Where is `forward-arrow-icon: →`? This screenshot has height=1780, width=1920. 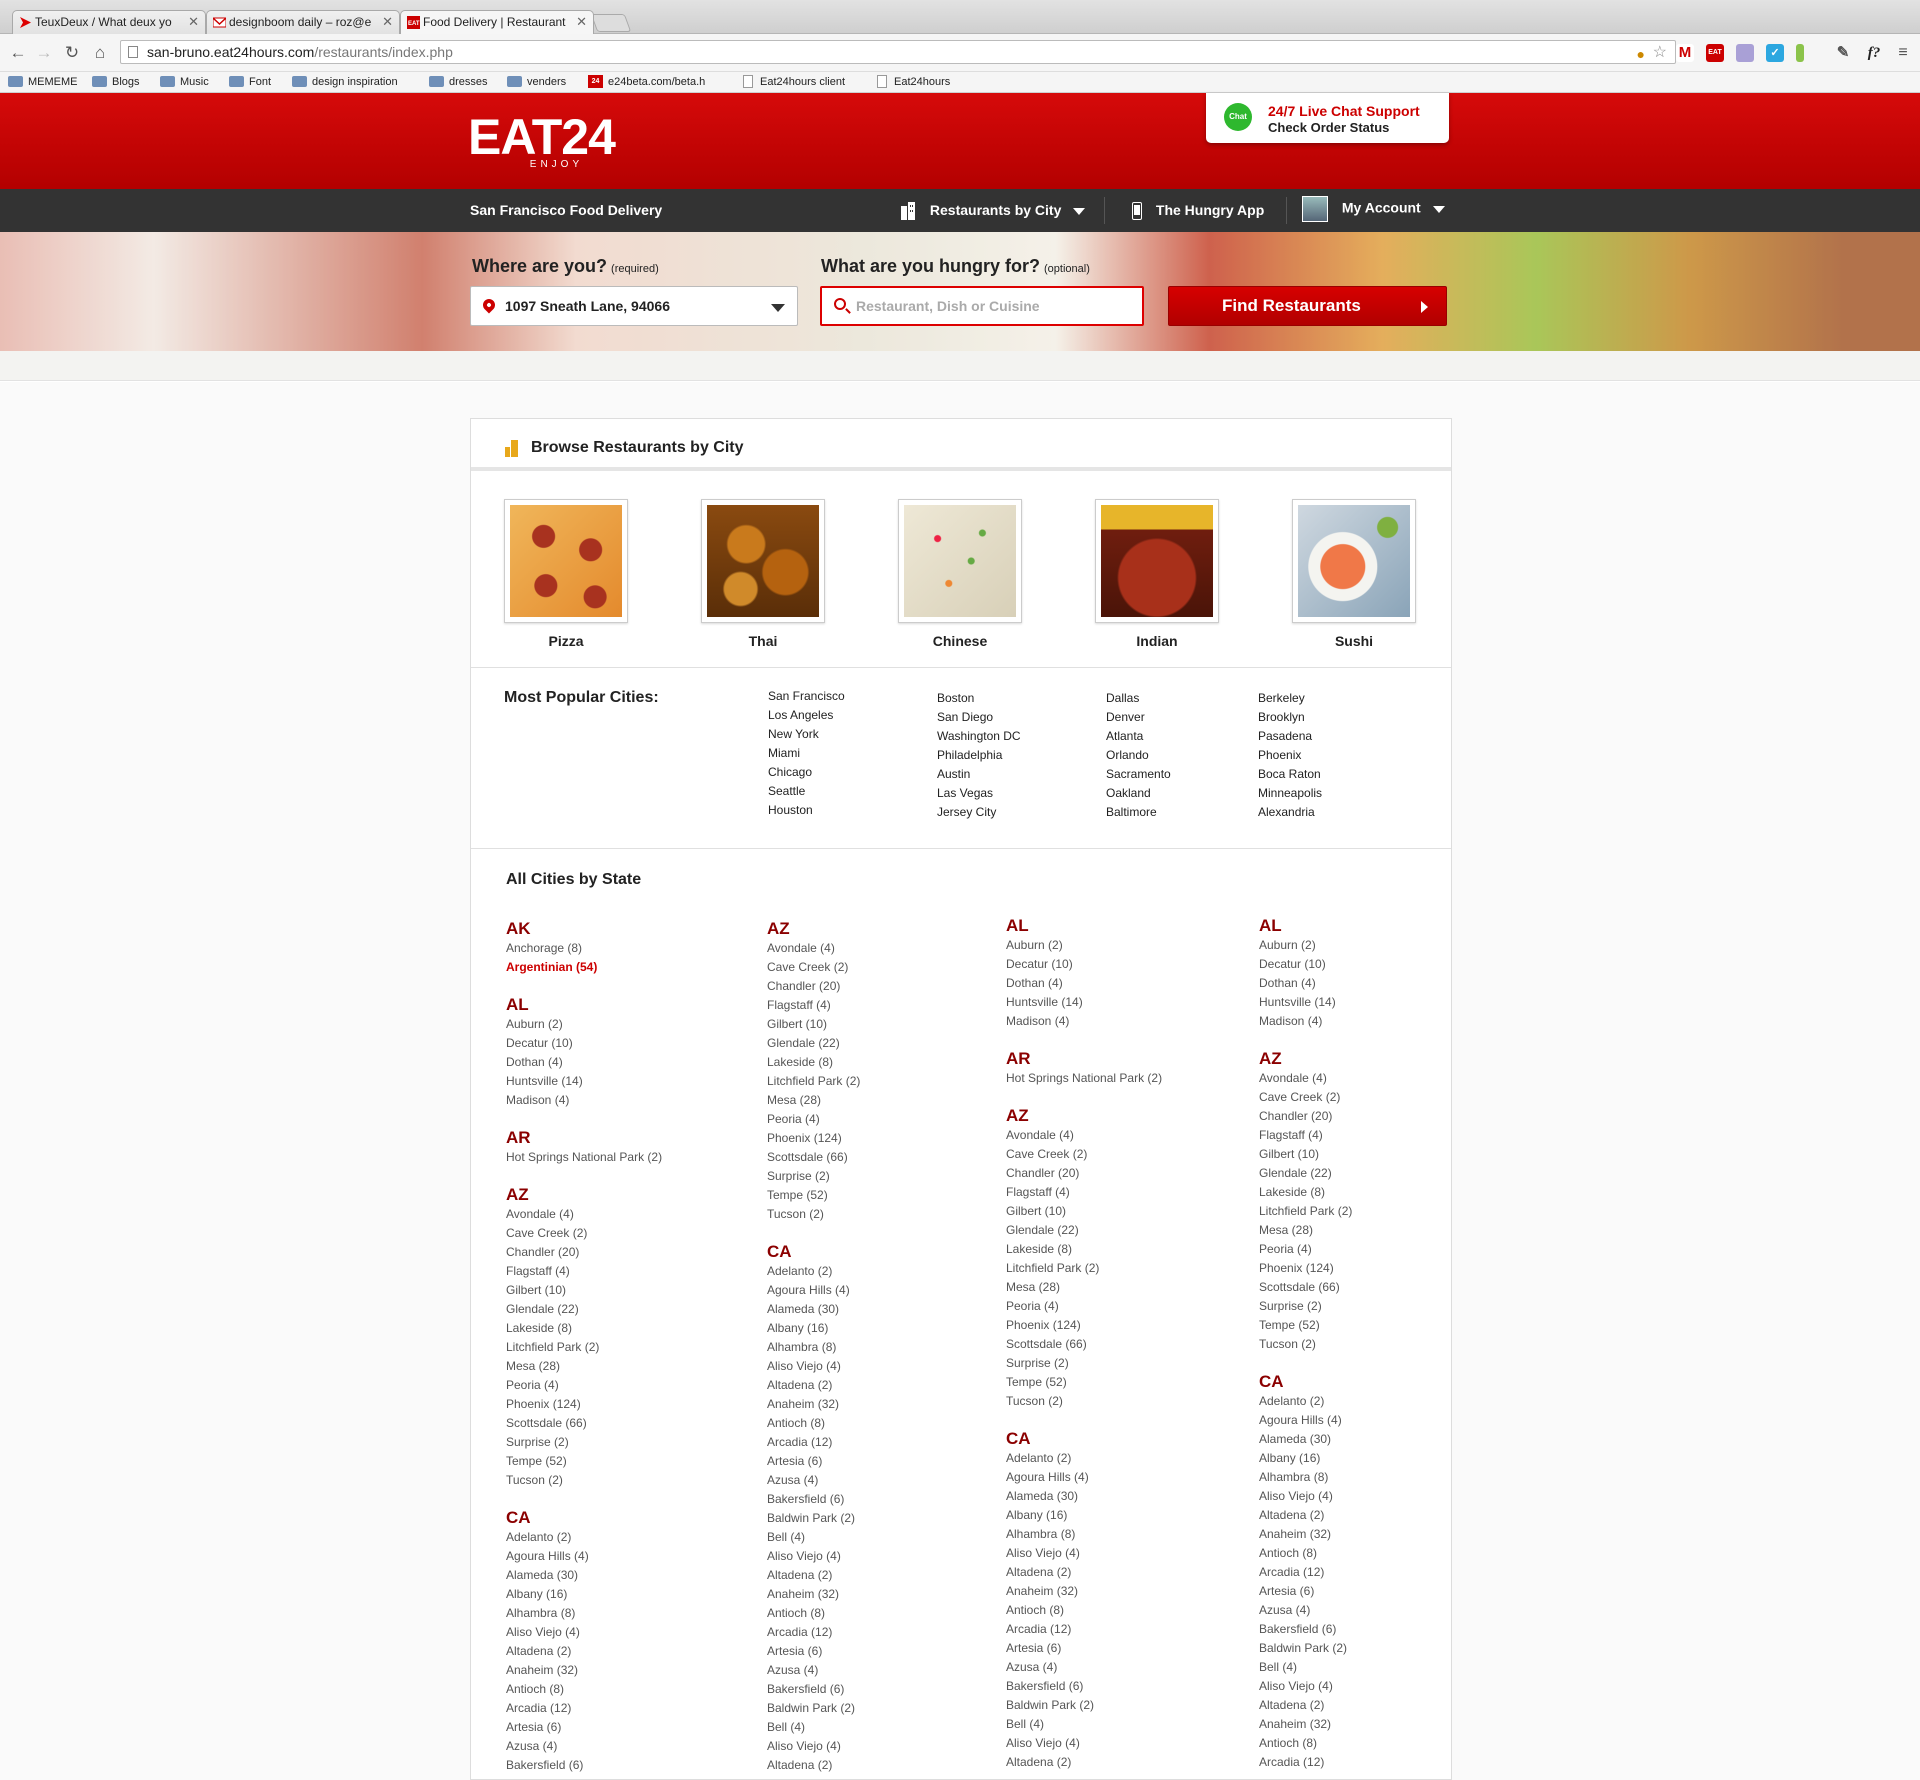
forward-arrow-icon: → is located at coordinates (44, 53).